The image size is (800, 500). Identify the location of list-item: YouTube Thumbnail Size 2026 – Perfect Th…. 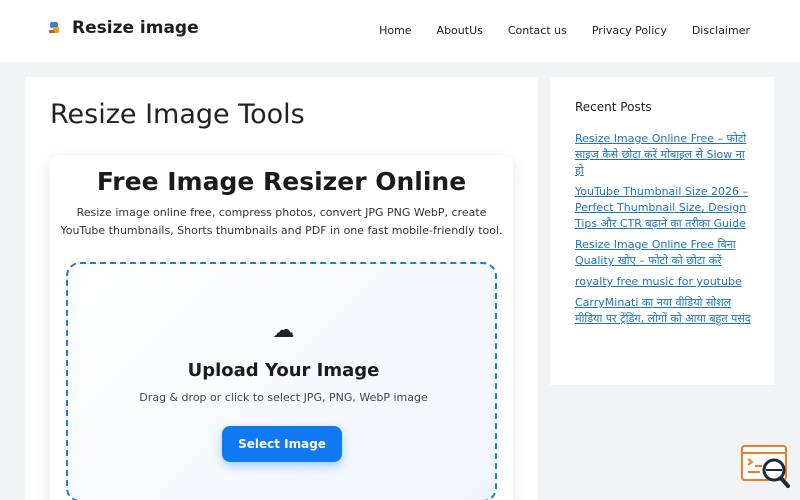
(665, 208).